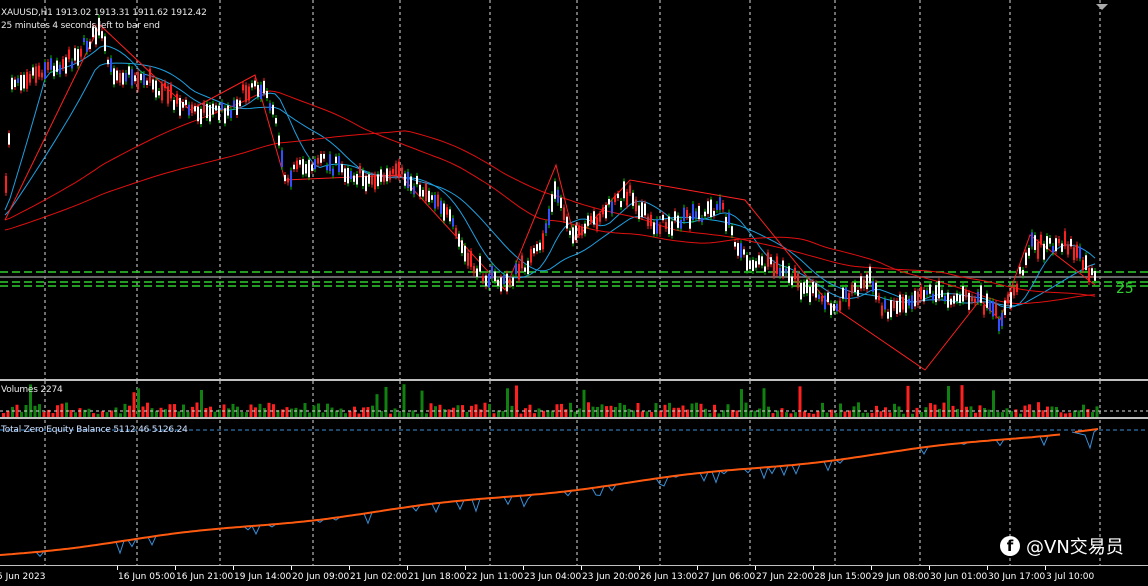 The height and width of the screenshot is (586, 1148). I want to click on pane-separator, so click(574, 418).